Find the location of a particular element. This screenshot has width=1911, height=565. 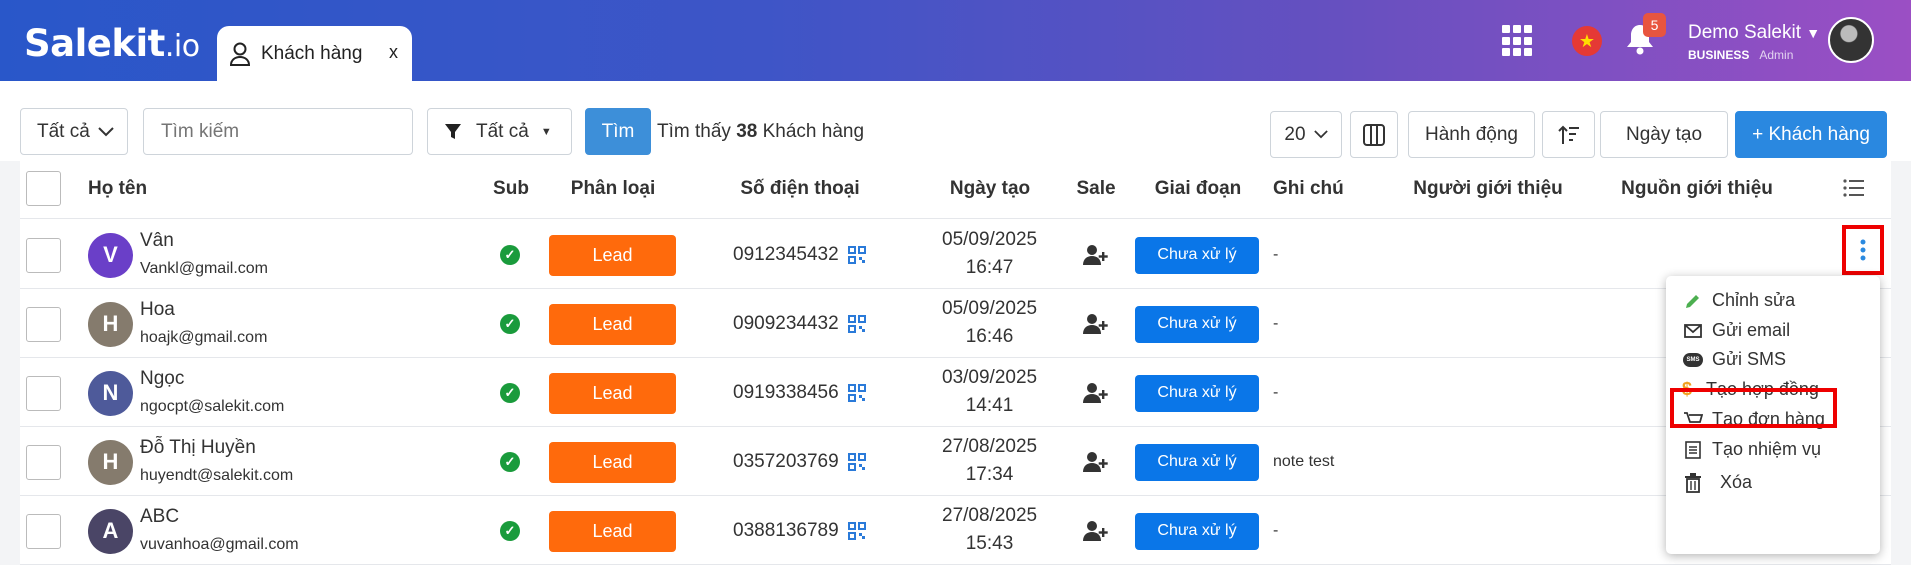

menu-item-task: Tạo nhiệm vụ is located at coordinates (1751, 449).